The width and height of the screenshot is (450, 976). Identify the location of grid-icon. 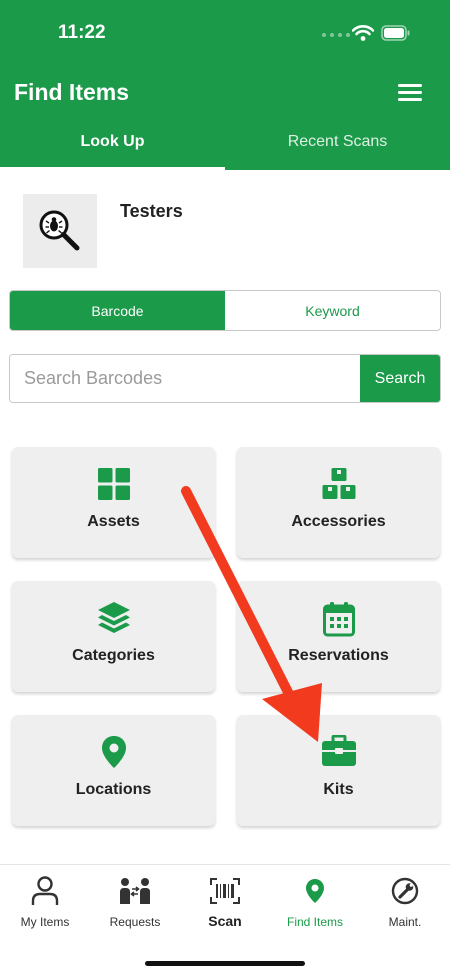
(113, 484).